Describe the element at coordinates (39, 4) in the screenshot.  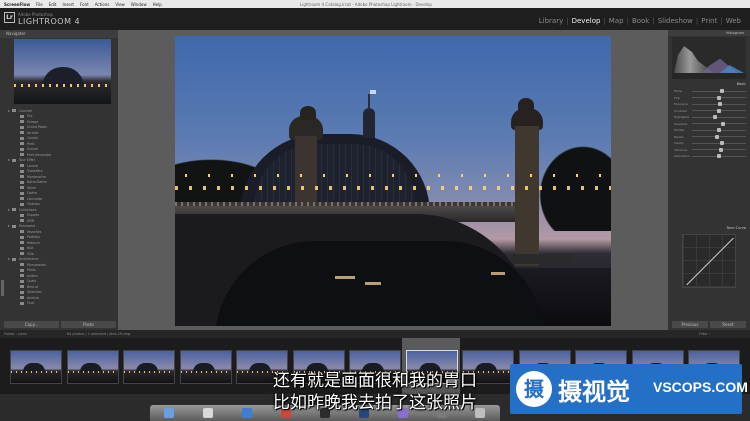
I see `menu-file: File` at that location.